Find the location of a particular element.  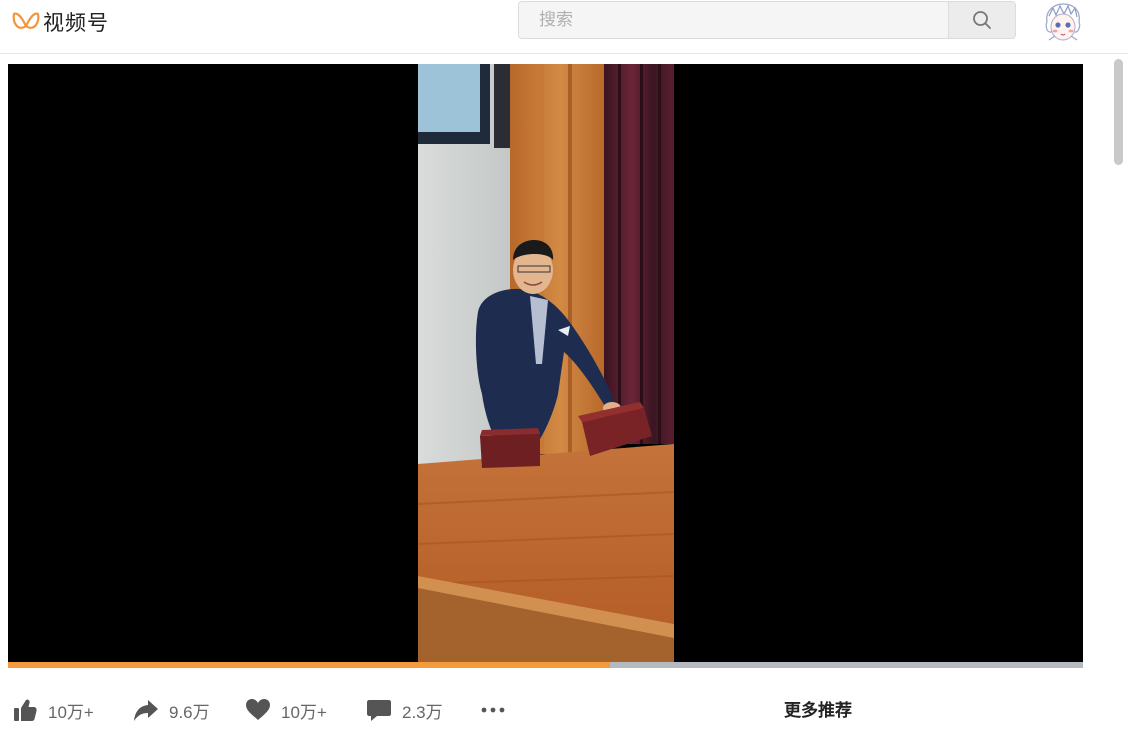

search-input is located at coordinates (735, 20).